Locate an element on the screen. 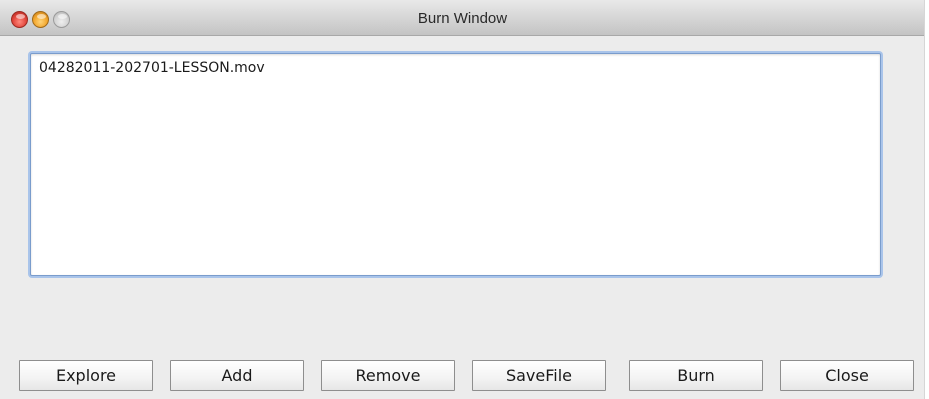 The width and height of the screenshot is (929, 399). explore-button: Explore is located at coordinates (86, 375).